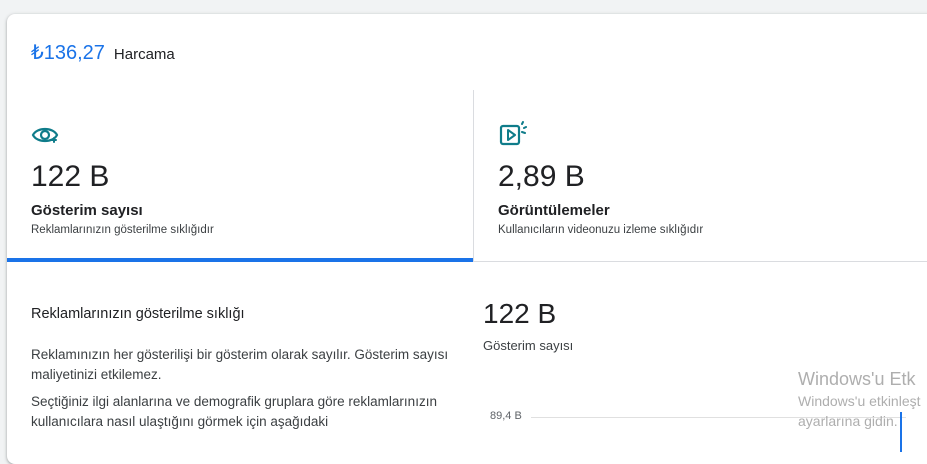 Image resolution: width=927 pixels, height=464 pixels. What do you see at coordinates (506, 416) in the screenshot?
I see `y-axis-tick-label: 89,4 B` at bounding box center [506, 416].